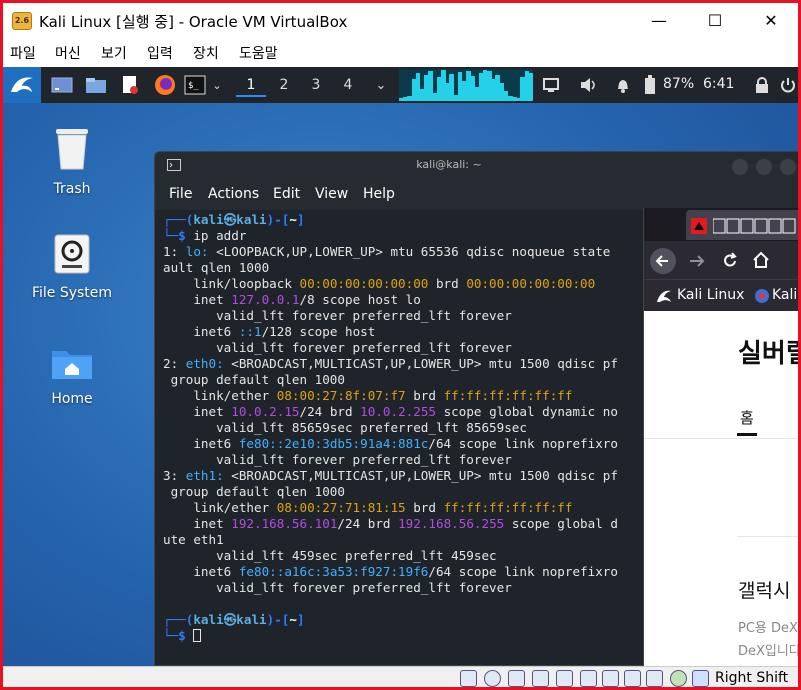 The image size is (801, 690). I want to click on page-tab-home: 홈, so click(747, 417).